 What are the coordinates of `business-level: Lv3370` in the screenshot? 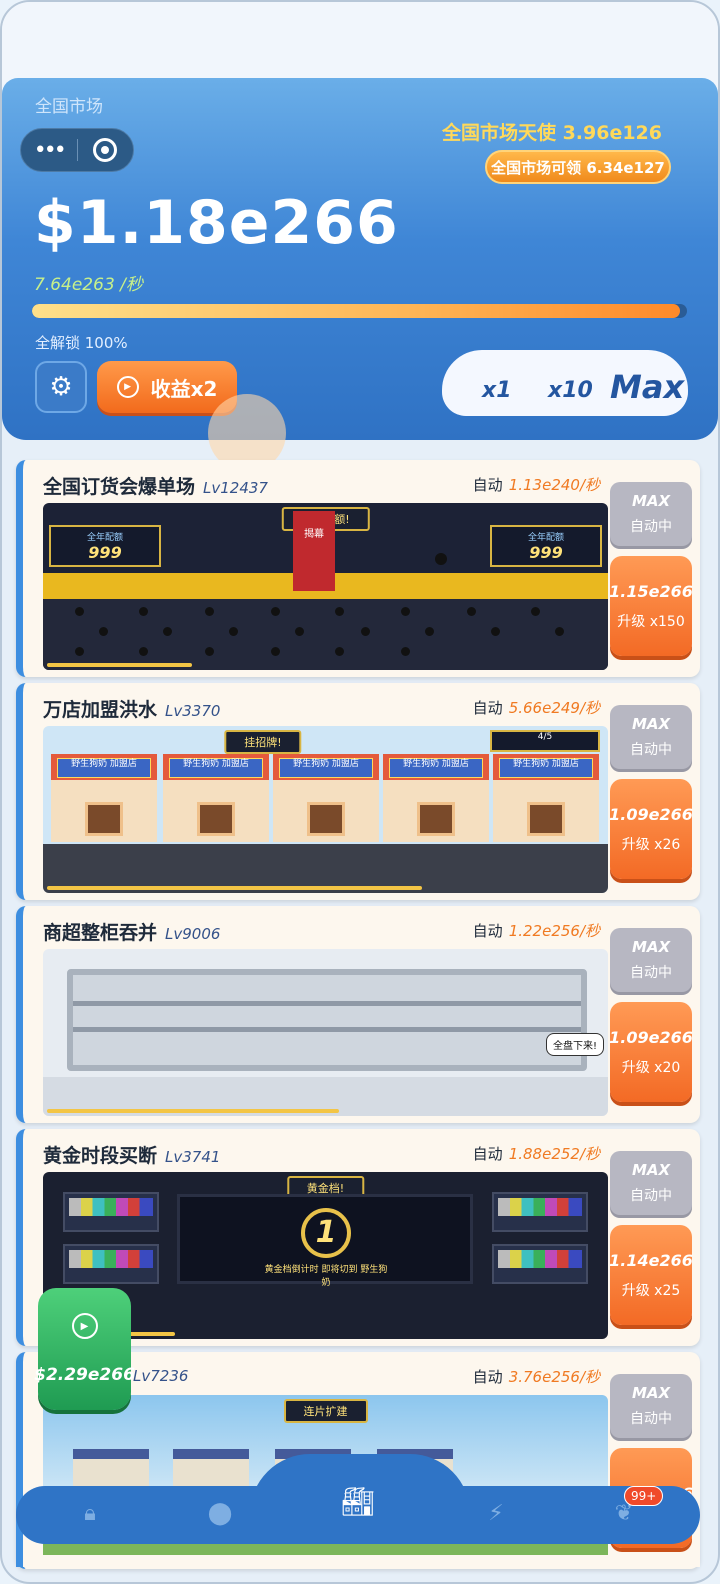 It's located at (193, 711).